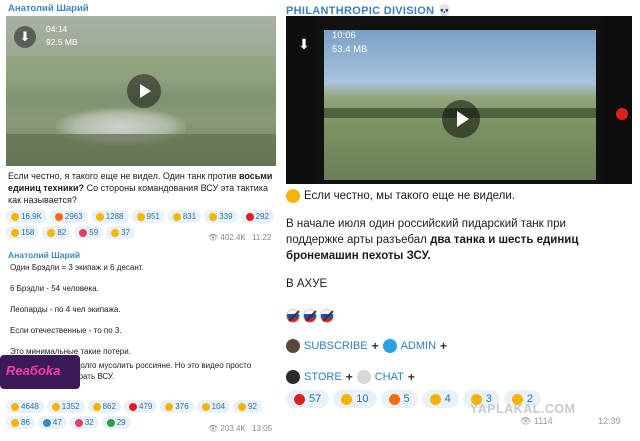  What do you see at coordinates (104, 406) in the screenshot?
I see `reaction-chip: 862` at bounding box center [104, 406].